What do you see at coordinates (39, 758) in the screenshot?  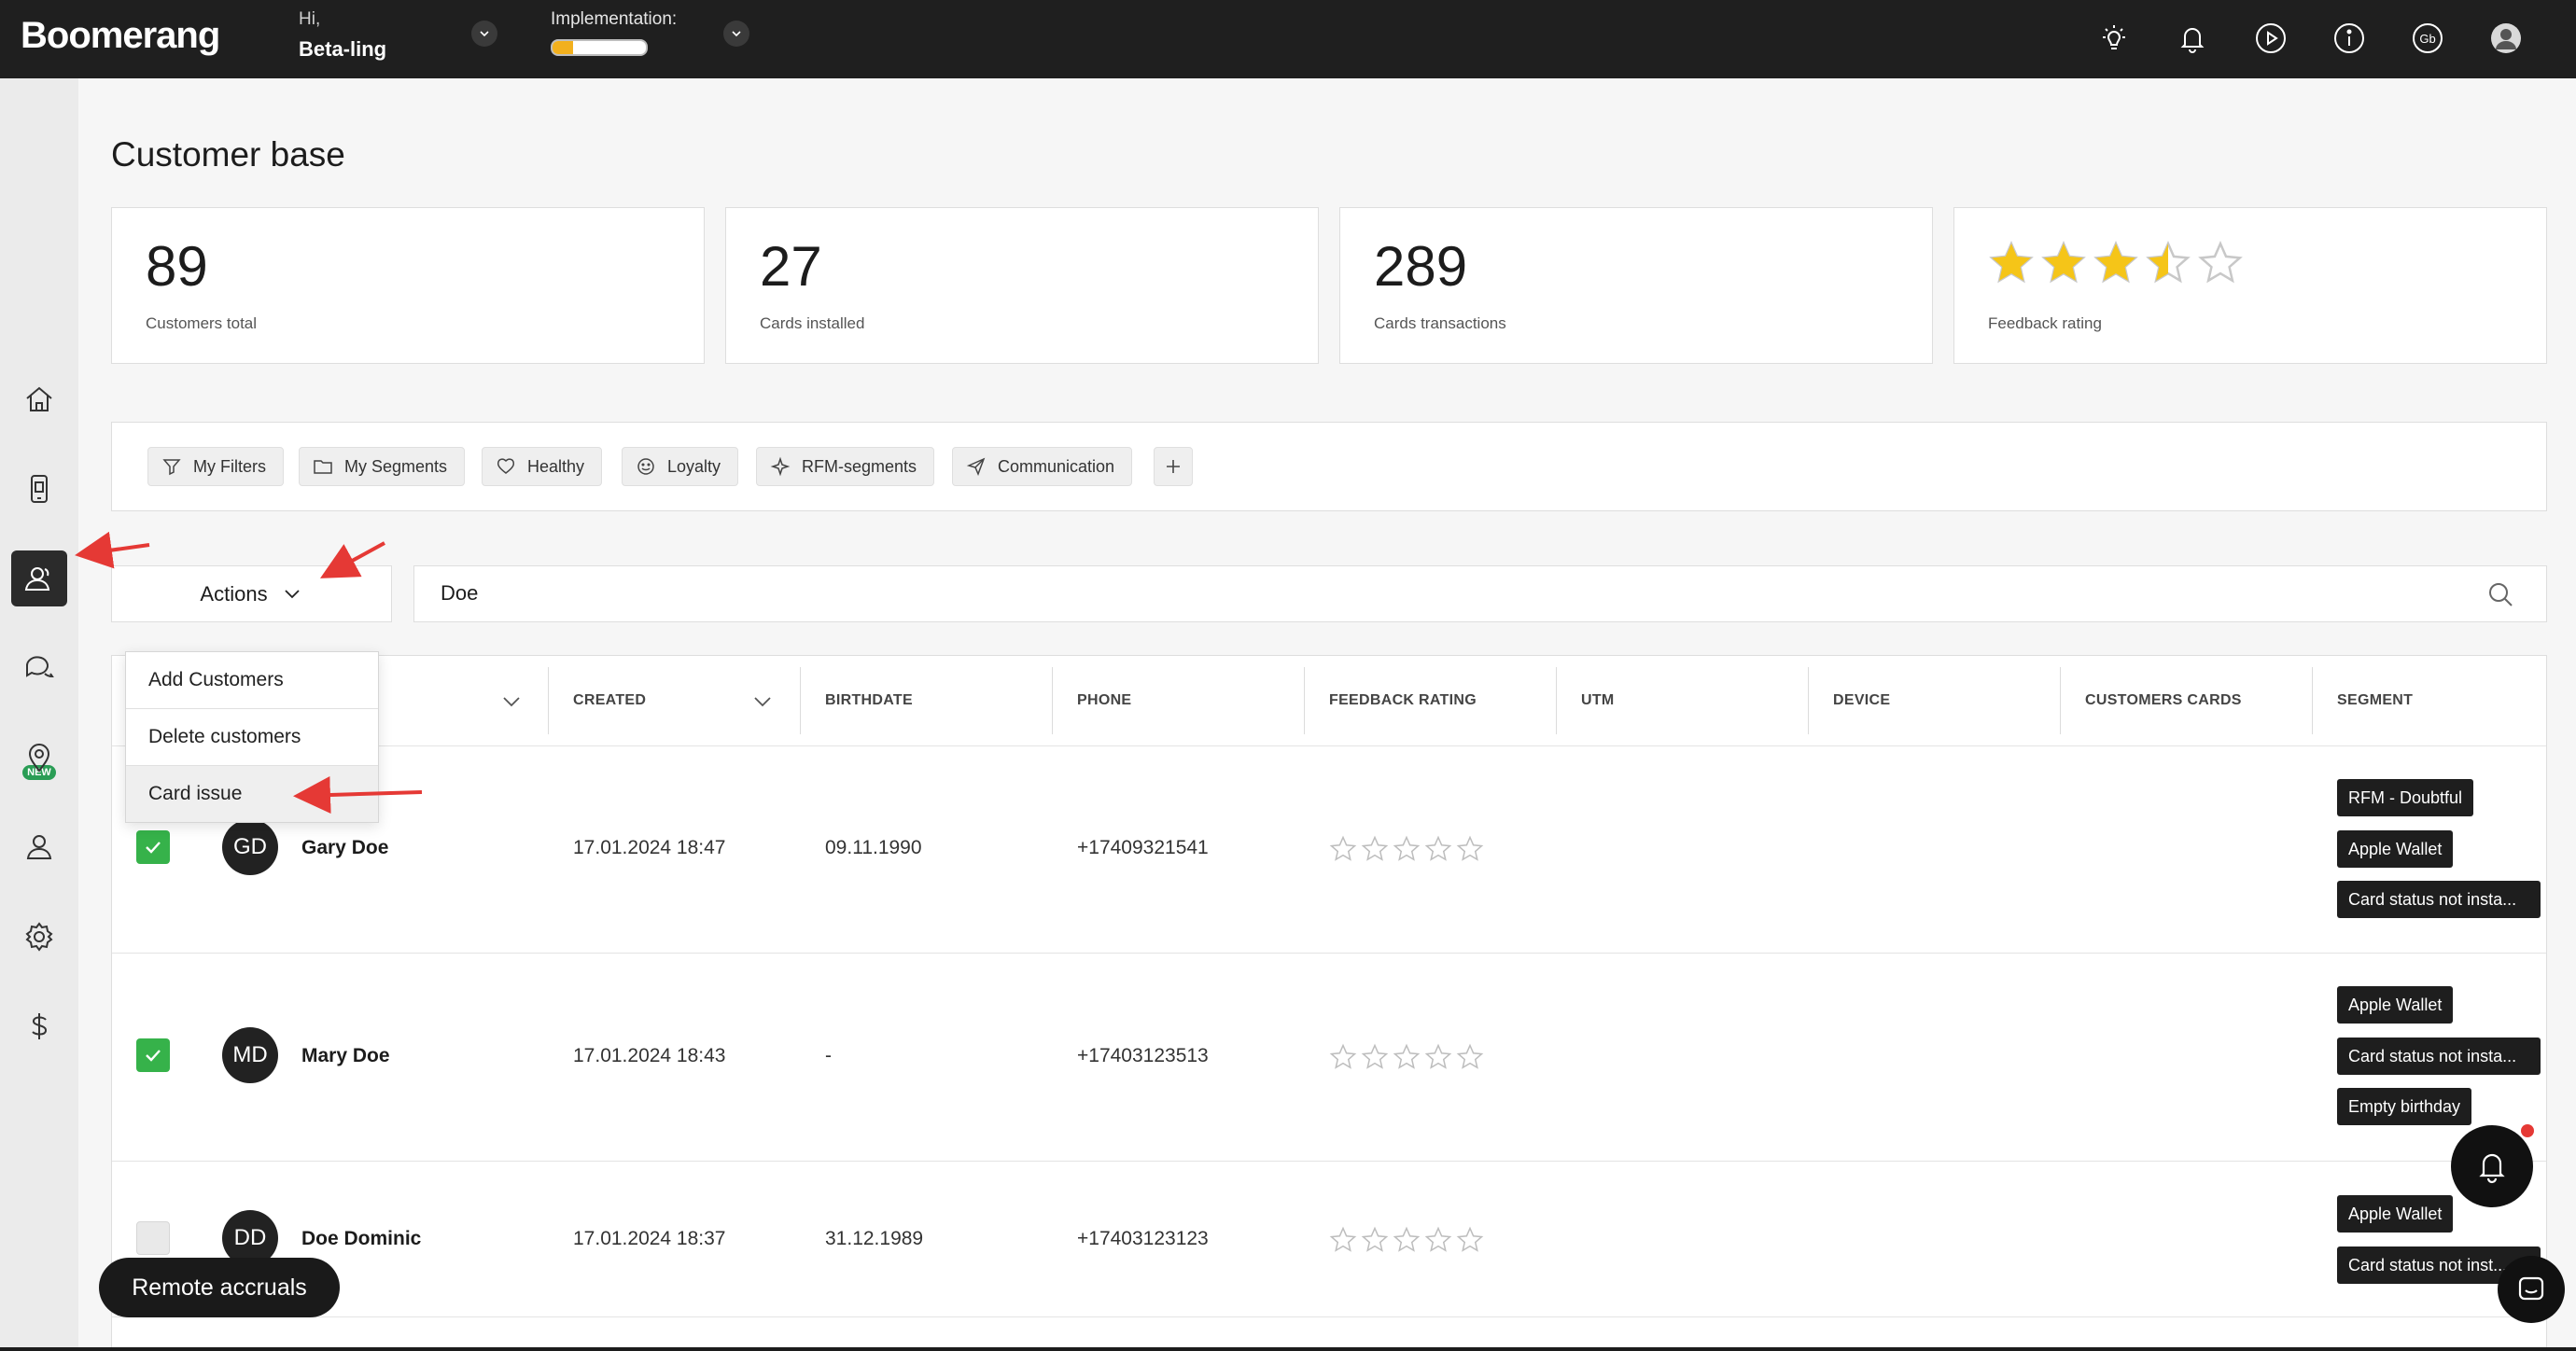 I see `location-icon` at bounding box center [39, 758].